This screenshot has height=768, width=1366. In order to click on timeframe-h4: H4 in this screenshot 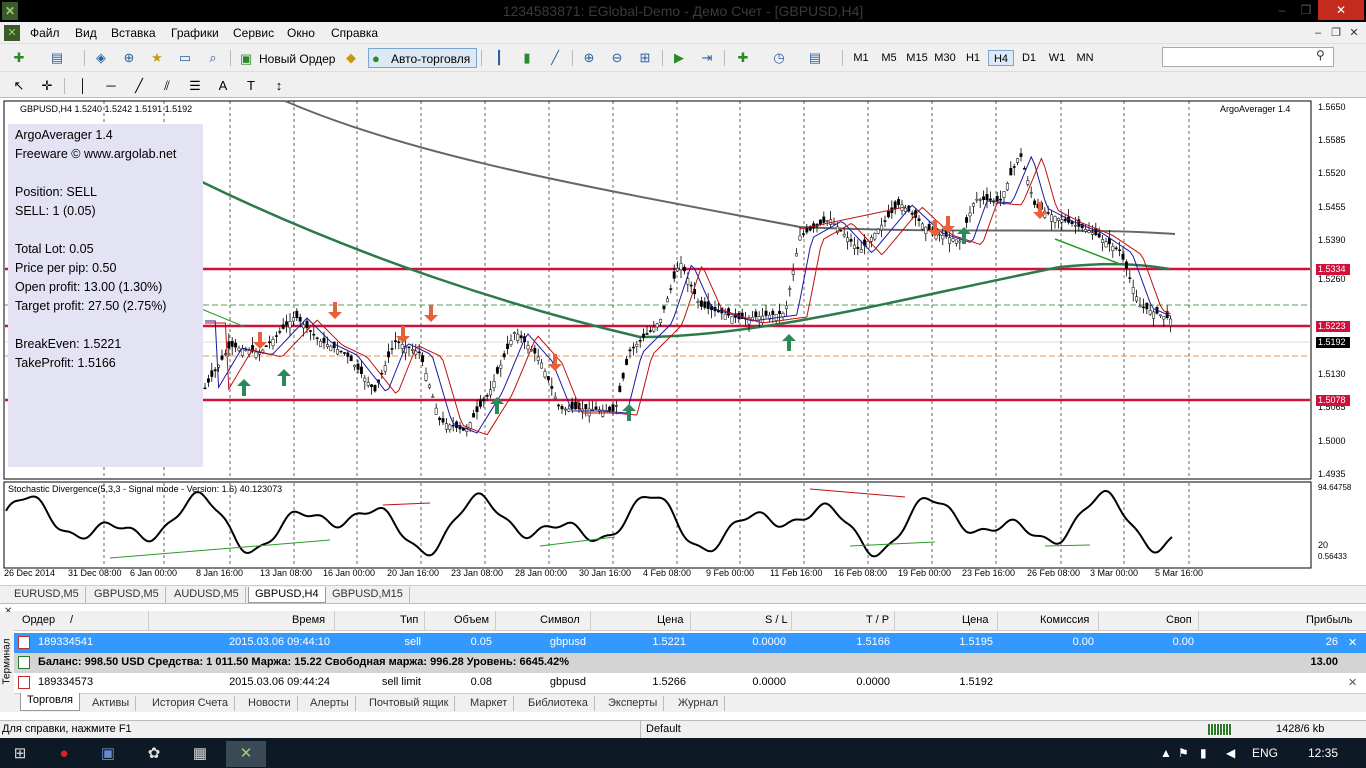, I will do `click(1001, 58)`.